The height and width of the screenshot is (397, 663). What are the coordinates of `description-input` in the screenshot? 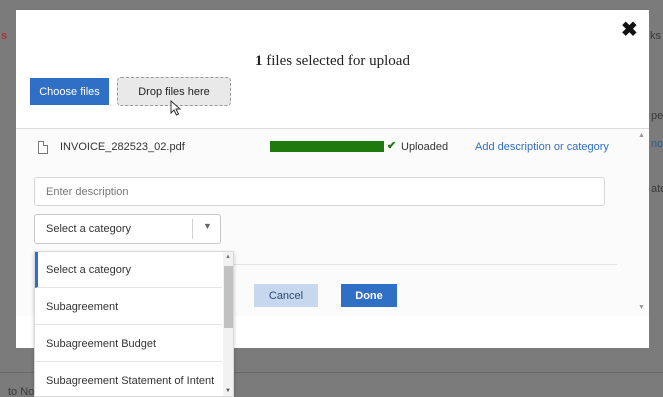 It's located at (319, 191).